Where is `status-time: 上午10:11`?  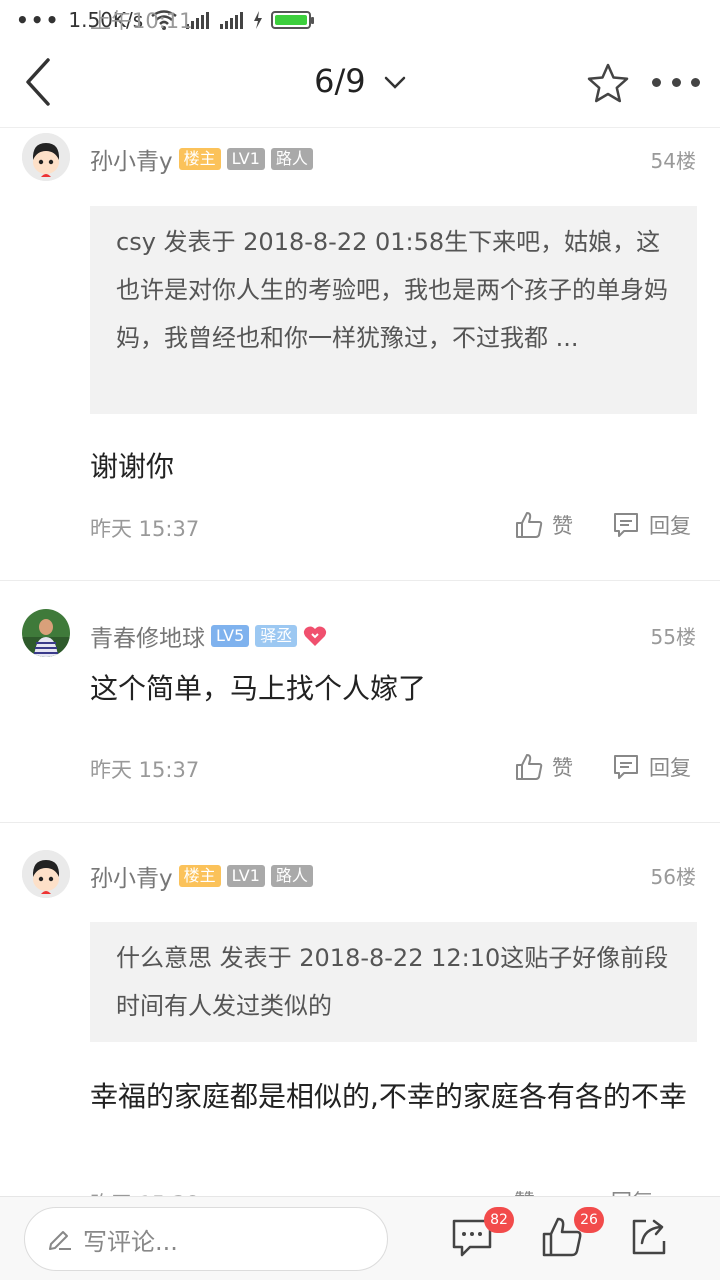
status-time: 上午10:11 is located at coordinates (141, 21).